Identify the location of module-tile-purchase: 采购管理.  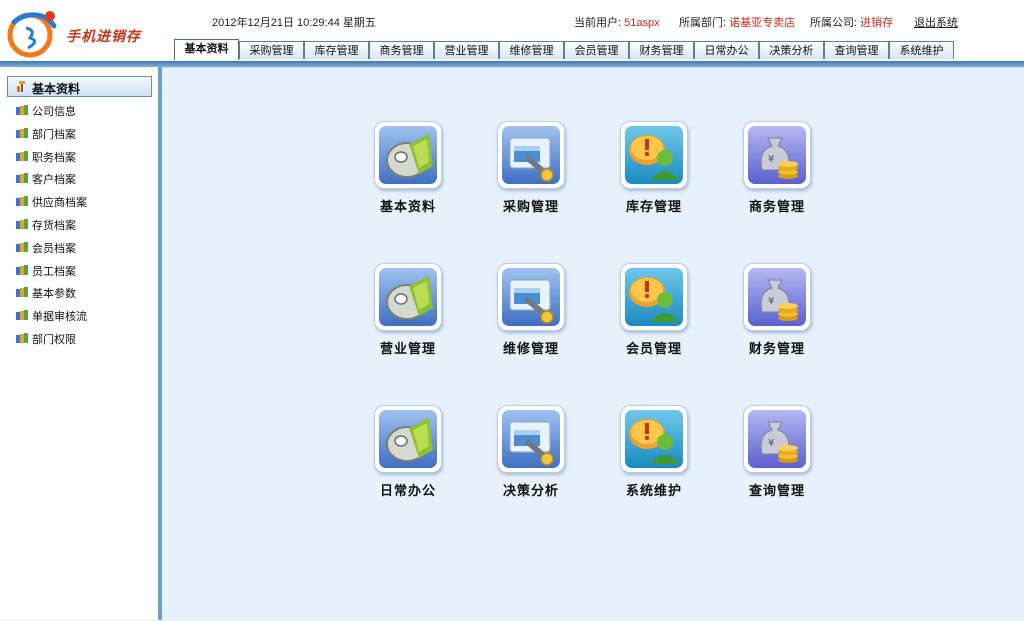
(533, 171).